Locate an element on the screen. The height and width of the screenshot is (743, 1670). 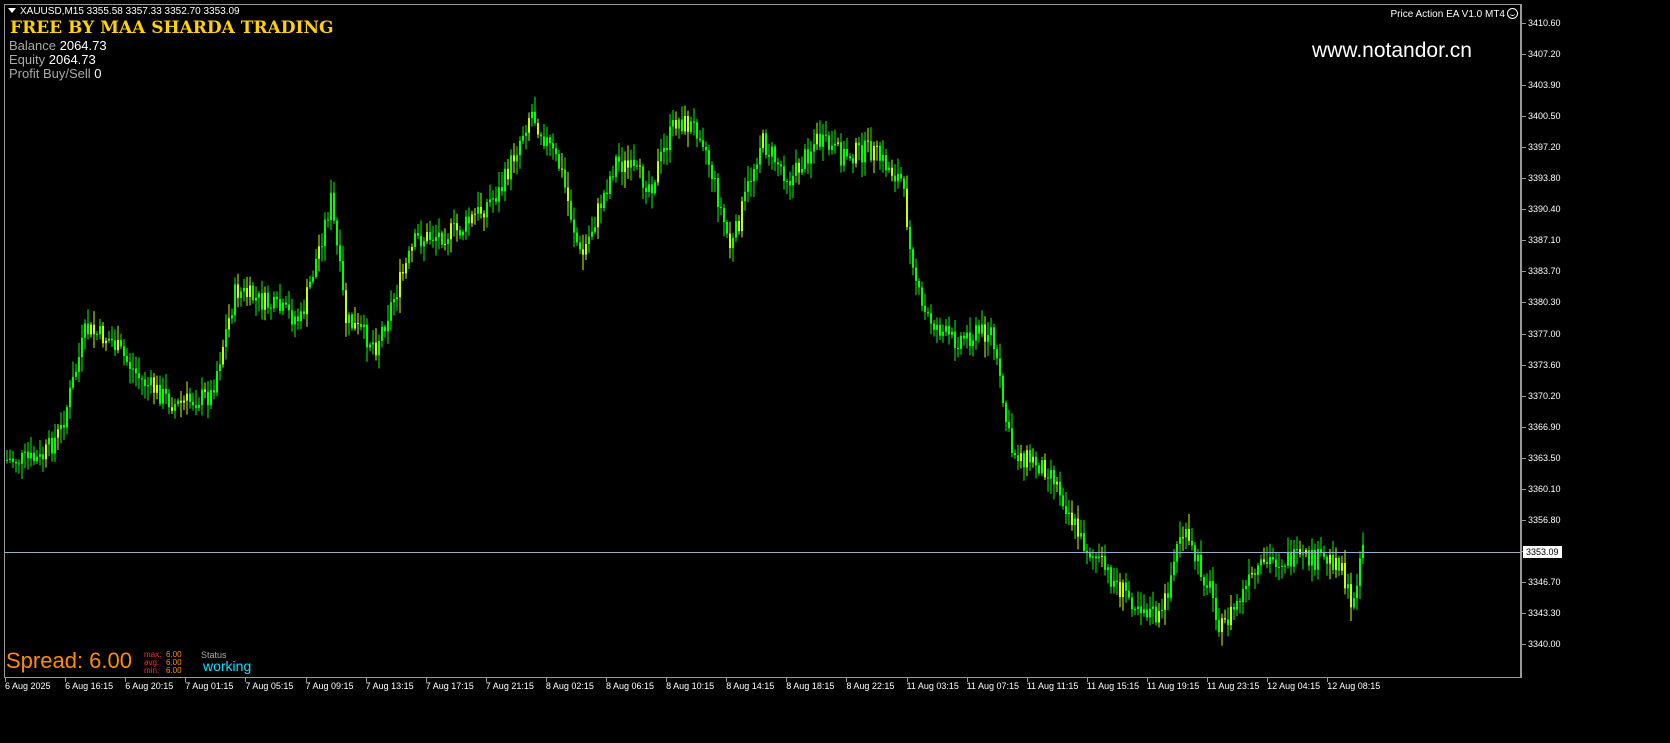
dropdown-triangle-icon is located at coordinates (12, 10).